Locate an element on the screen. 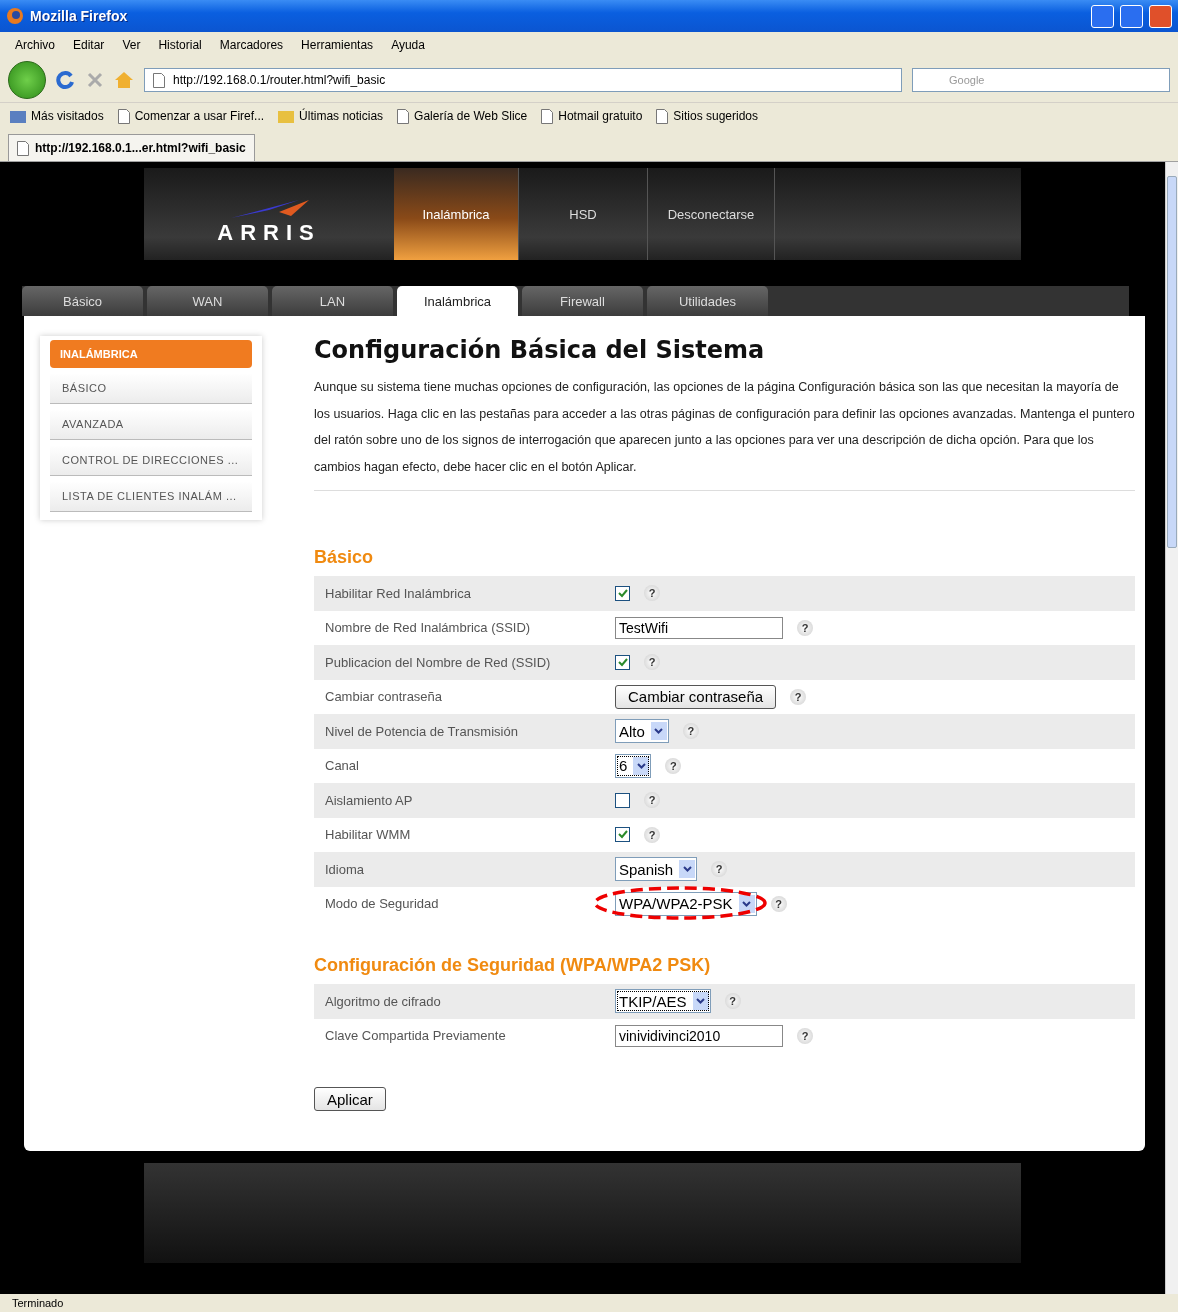 Image resolution: width=1178 pixels, height=1312 pixels. select-dropdown: Alto is located at coordinates (642, 731).